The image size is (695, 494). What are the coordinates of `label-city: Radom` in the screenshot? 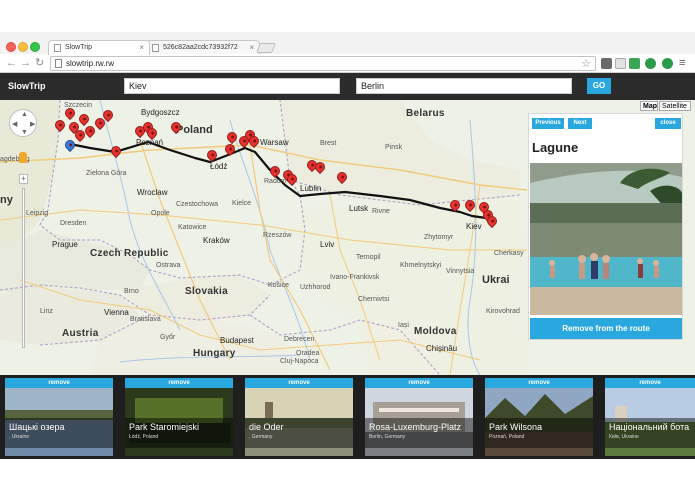 It's located at (275, 181).